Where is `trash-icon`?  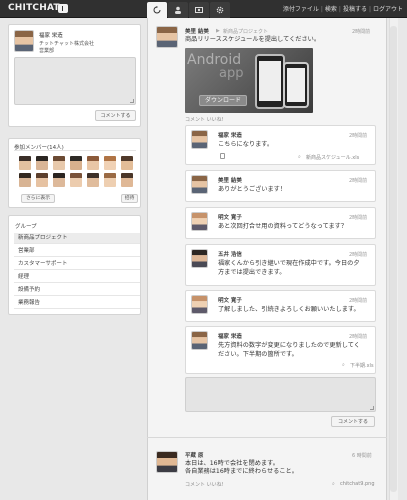 trash-icon is located at coordinates (222, 156).